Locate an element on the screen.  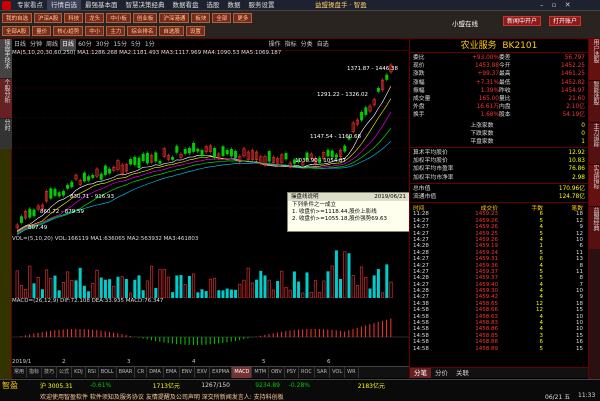
tab-related: 关联 is located at coordinates (462, 373).